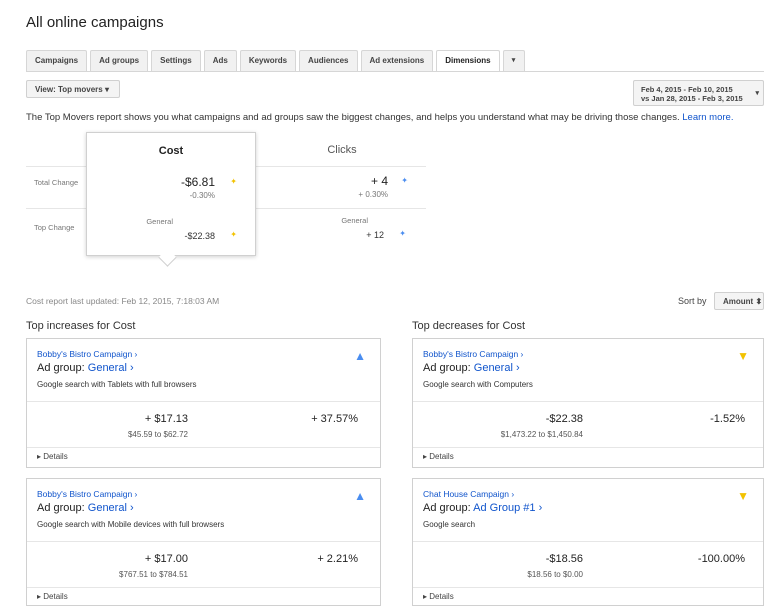  What do you see at coordinates (159, 221) in the screenshot?
I see `cost-top-change-name: General` at bounding box center [159, 221].